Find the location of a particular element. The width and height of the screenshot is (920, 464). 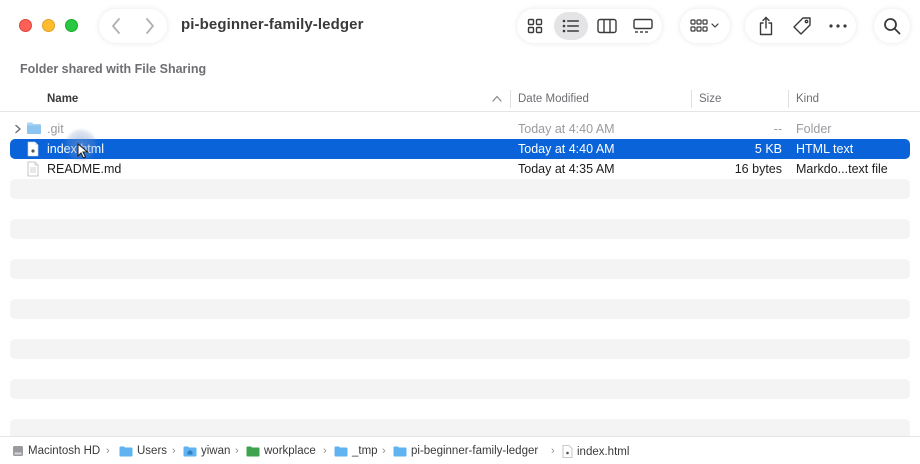

sort-ascending-icon is located at coordinates (497, 98).